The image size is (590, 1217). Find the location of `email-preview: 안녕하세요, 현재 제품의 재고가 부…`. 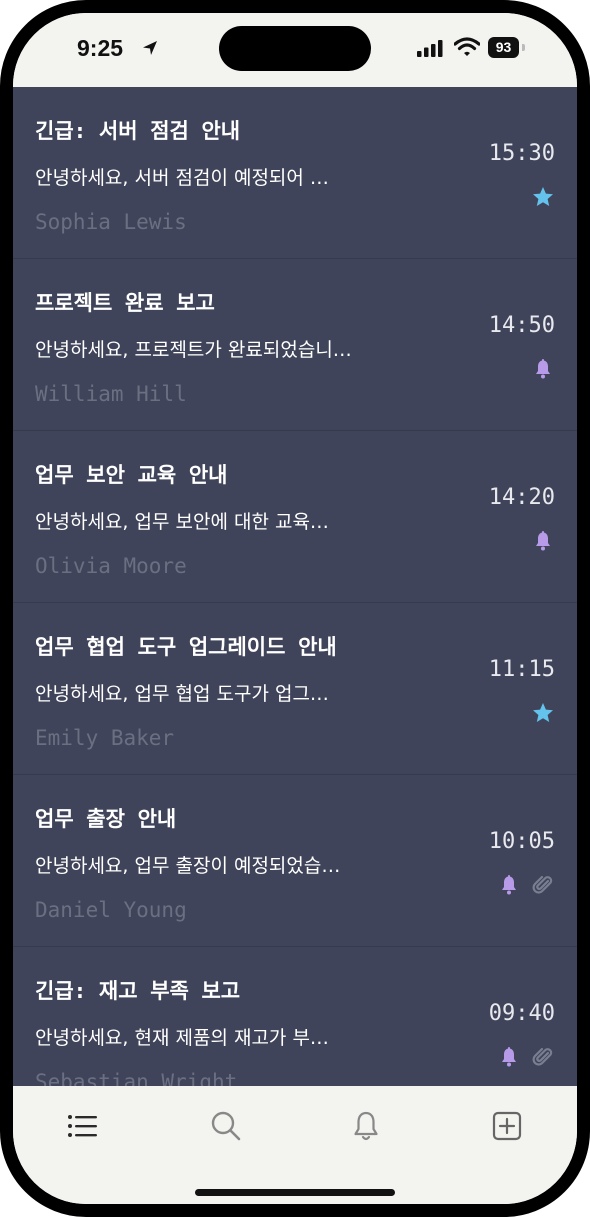

email-preview: 안녕하세요, 현재 제품의 재고가 부… is located at coordinates (182, 1038).